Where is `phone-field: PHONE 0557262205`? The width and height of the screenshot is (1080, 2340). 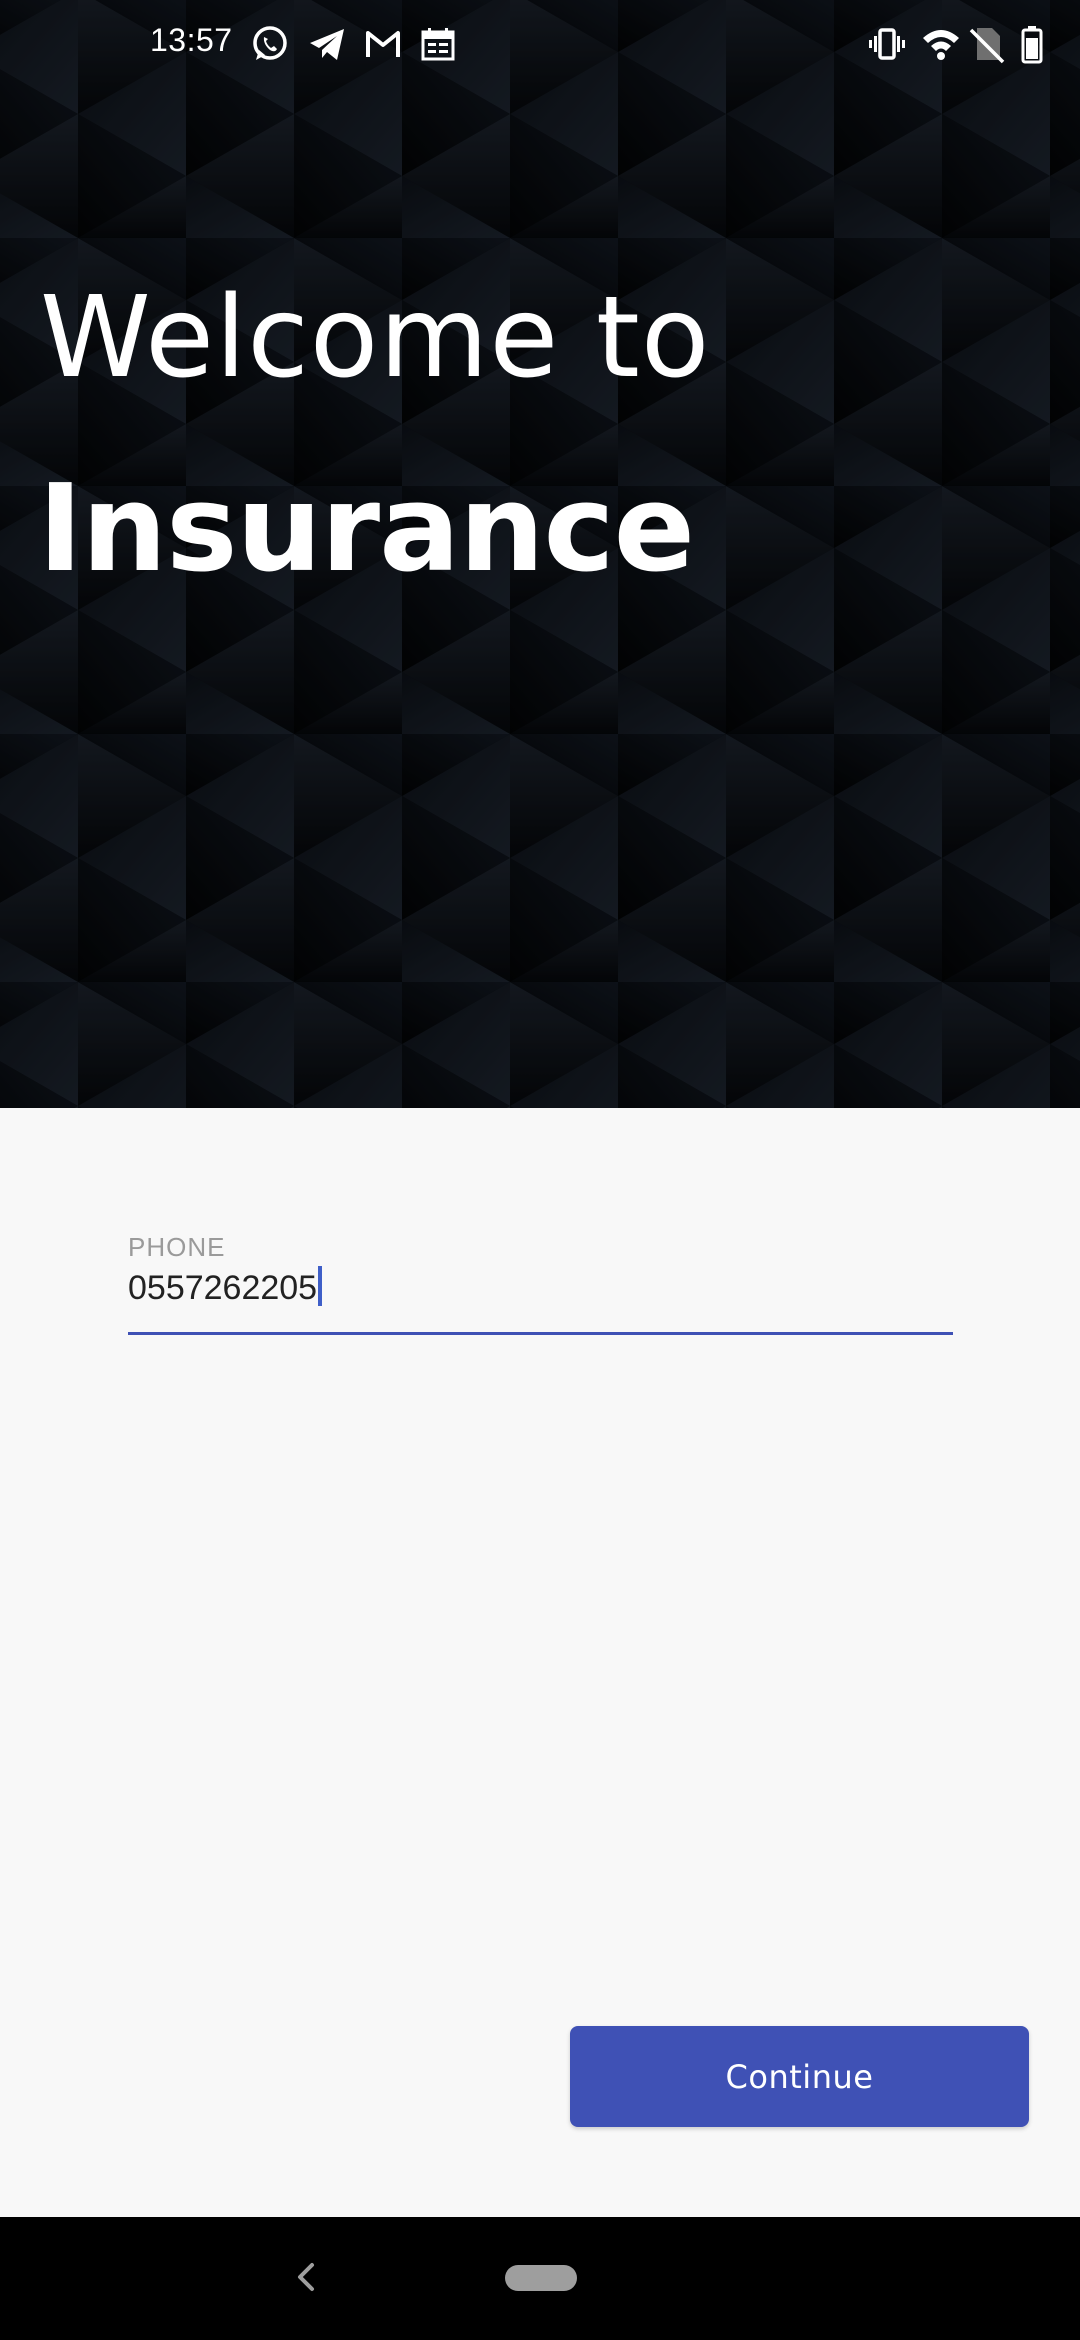
phone-field: PHONE 0557262205 is located at coordinates (540, 1281).